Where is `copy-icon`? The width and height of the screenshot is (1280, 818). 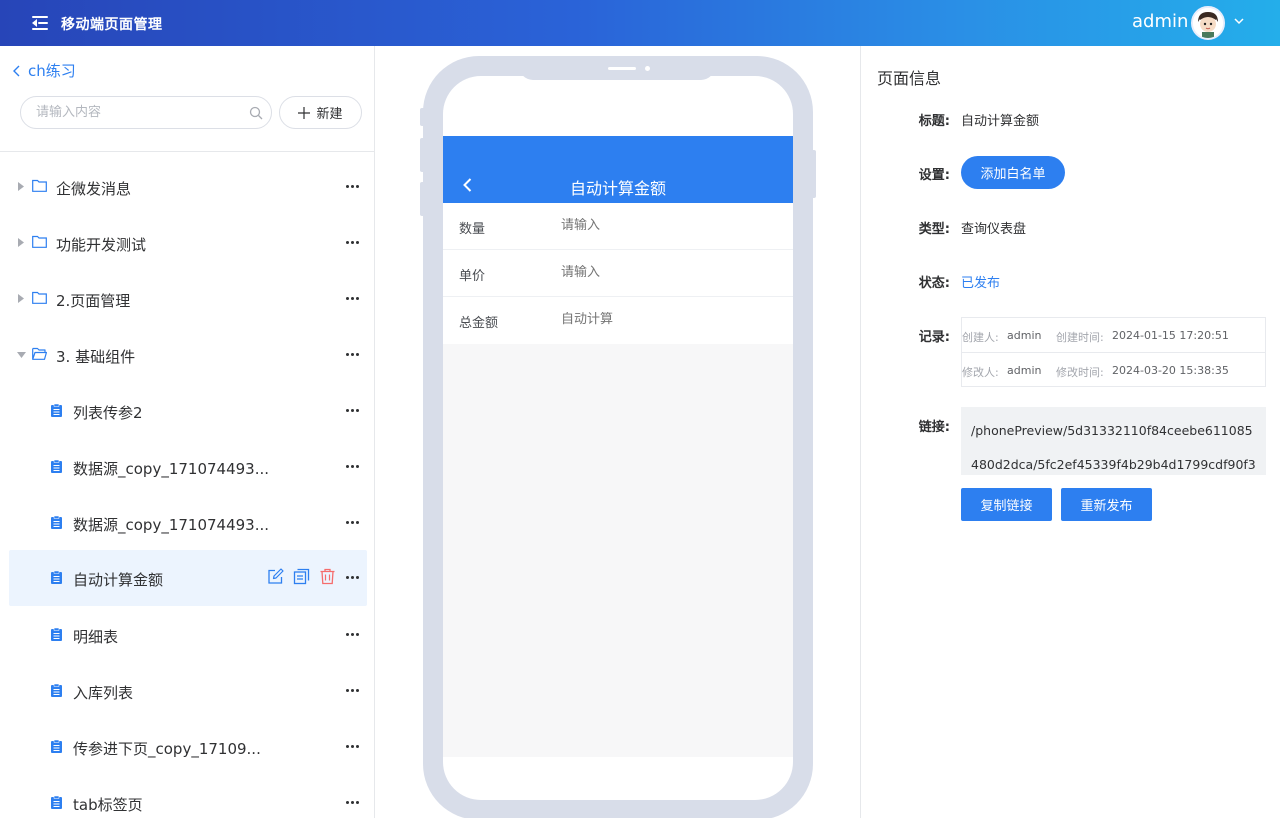
copy-icon is located at coordinates (301, 576).